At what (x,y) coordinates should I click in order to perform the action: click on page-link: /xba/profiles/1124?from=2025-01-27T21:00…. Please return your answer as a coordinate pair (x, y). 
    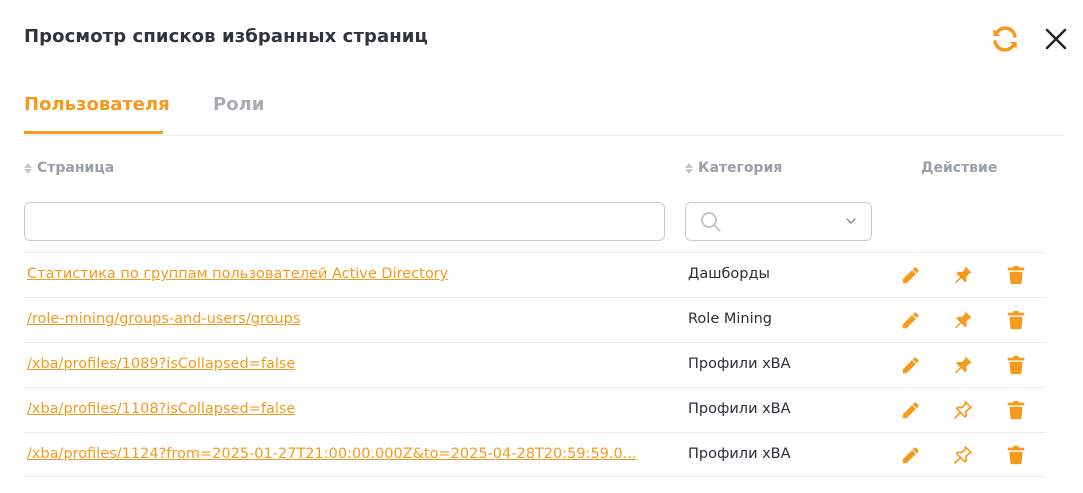
    Looking at the image, I should click on (332, 454).